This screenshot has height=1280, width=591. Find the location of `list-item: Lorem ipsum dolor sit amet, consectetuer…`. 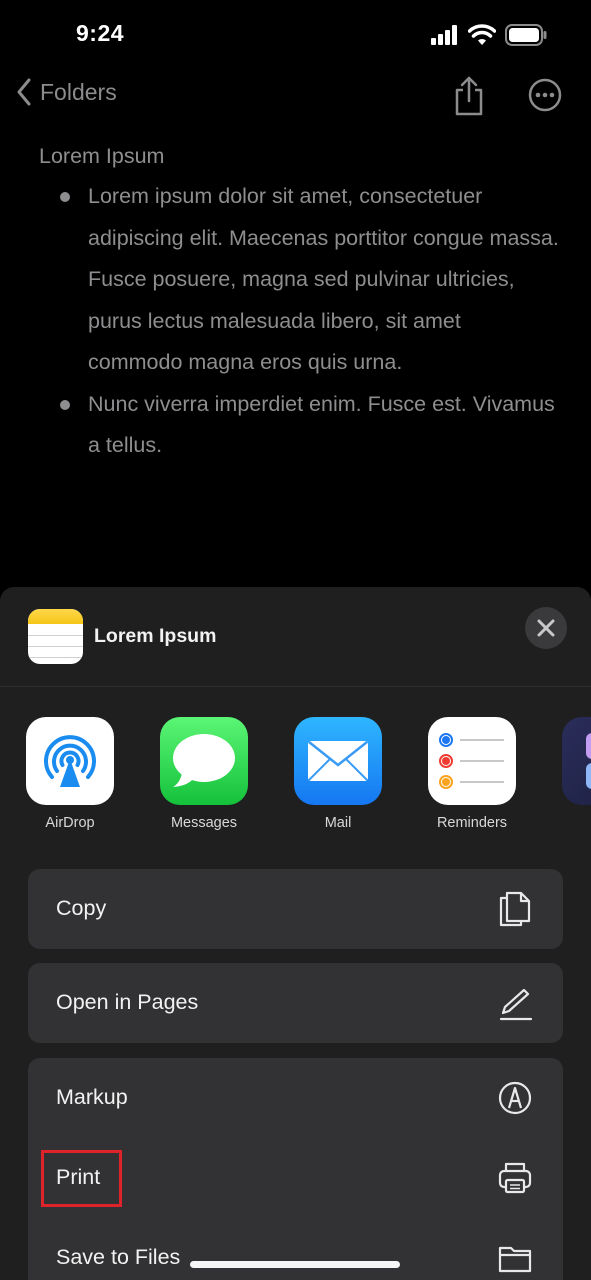

list-item: Lorem ipsum dolor sit amet, consectetuer… is located at coordinates (299, 280).